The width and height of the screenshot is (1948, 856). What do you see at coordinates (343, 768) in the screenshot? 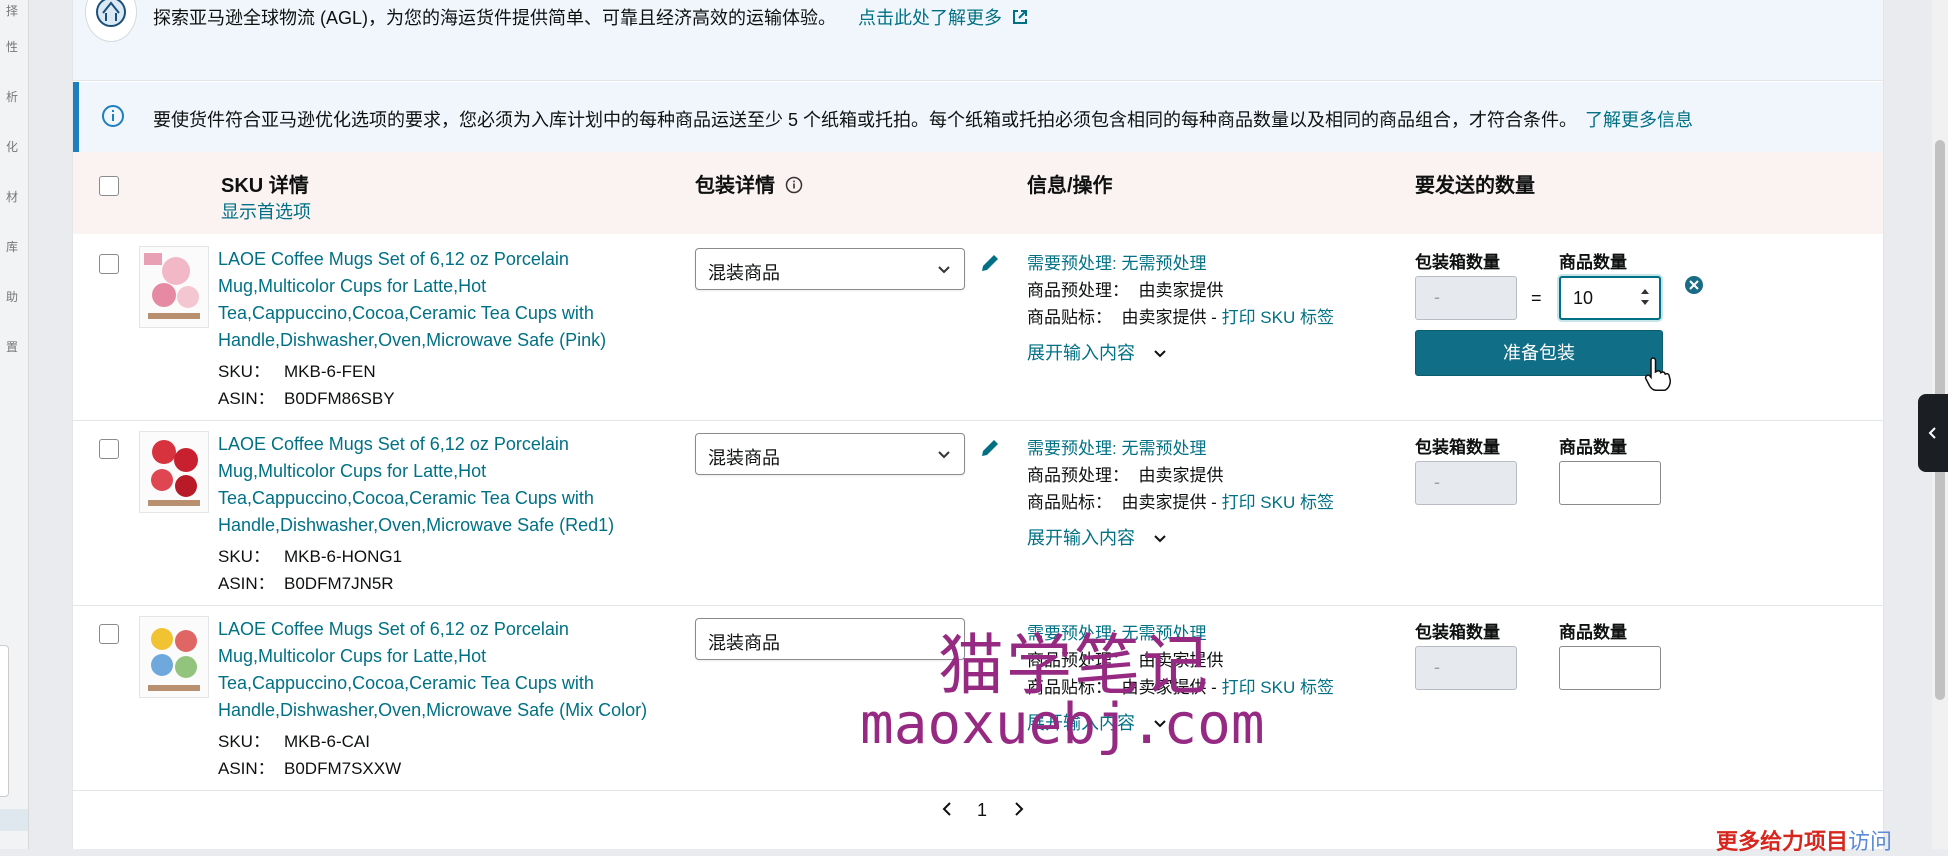
I see `asin-value: B0DFM7SXXW` at bounding box center [343, 768].